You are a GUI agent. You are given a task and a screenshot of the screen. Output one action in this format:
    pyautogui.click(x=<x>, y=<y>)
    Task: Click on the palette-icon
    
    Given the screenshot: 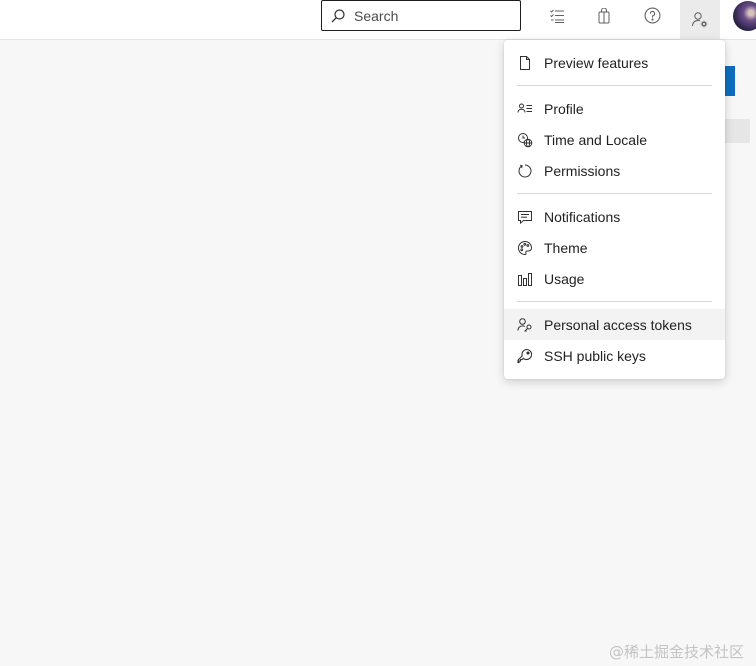 What is the action you would take?
    pyautogui.click(x=525, y=248)
    